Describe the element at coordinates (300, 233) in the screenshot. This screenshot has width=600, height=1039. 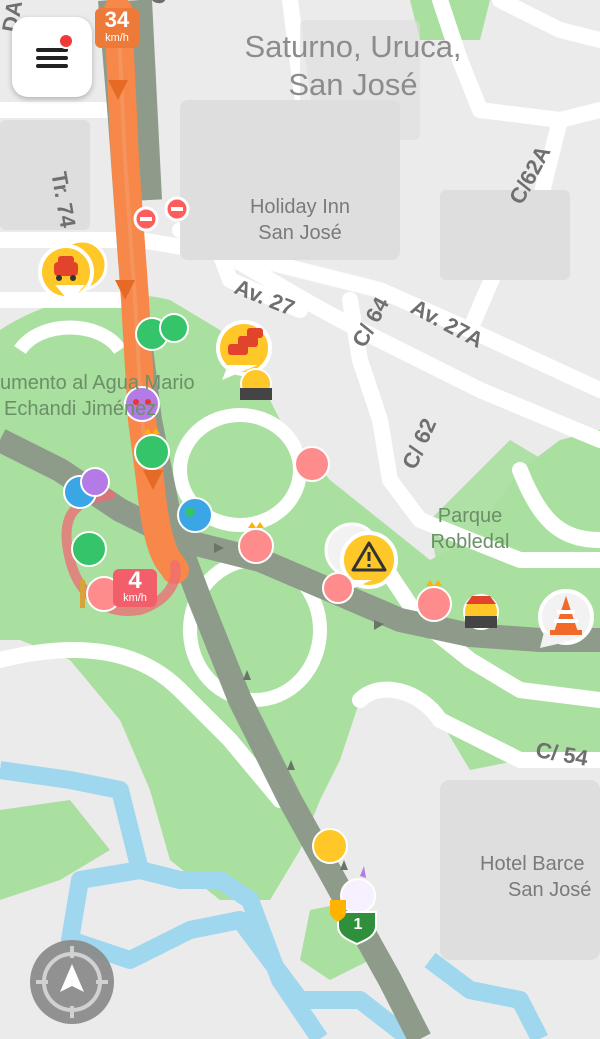
I see `poi-holiday-inn-line2: San José` at that location.